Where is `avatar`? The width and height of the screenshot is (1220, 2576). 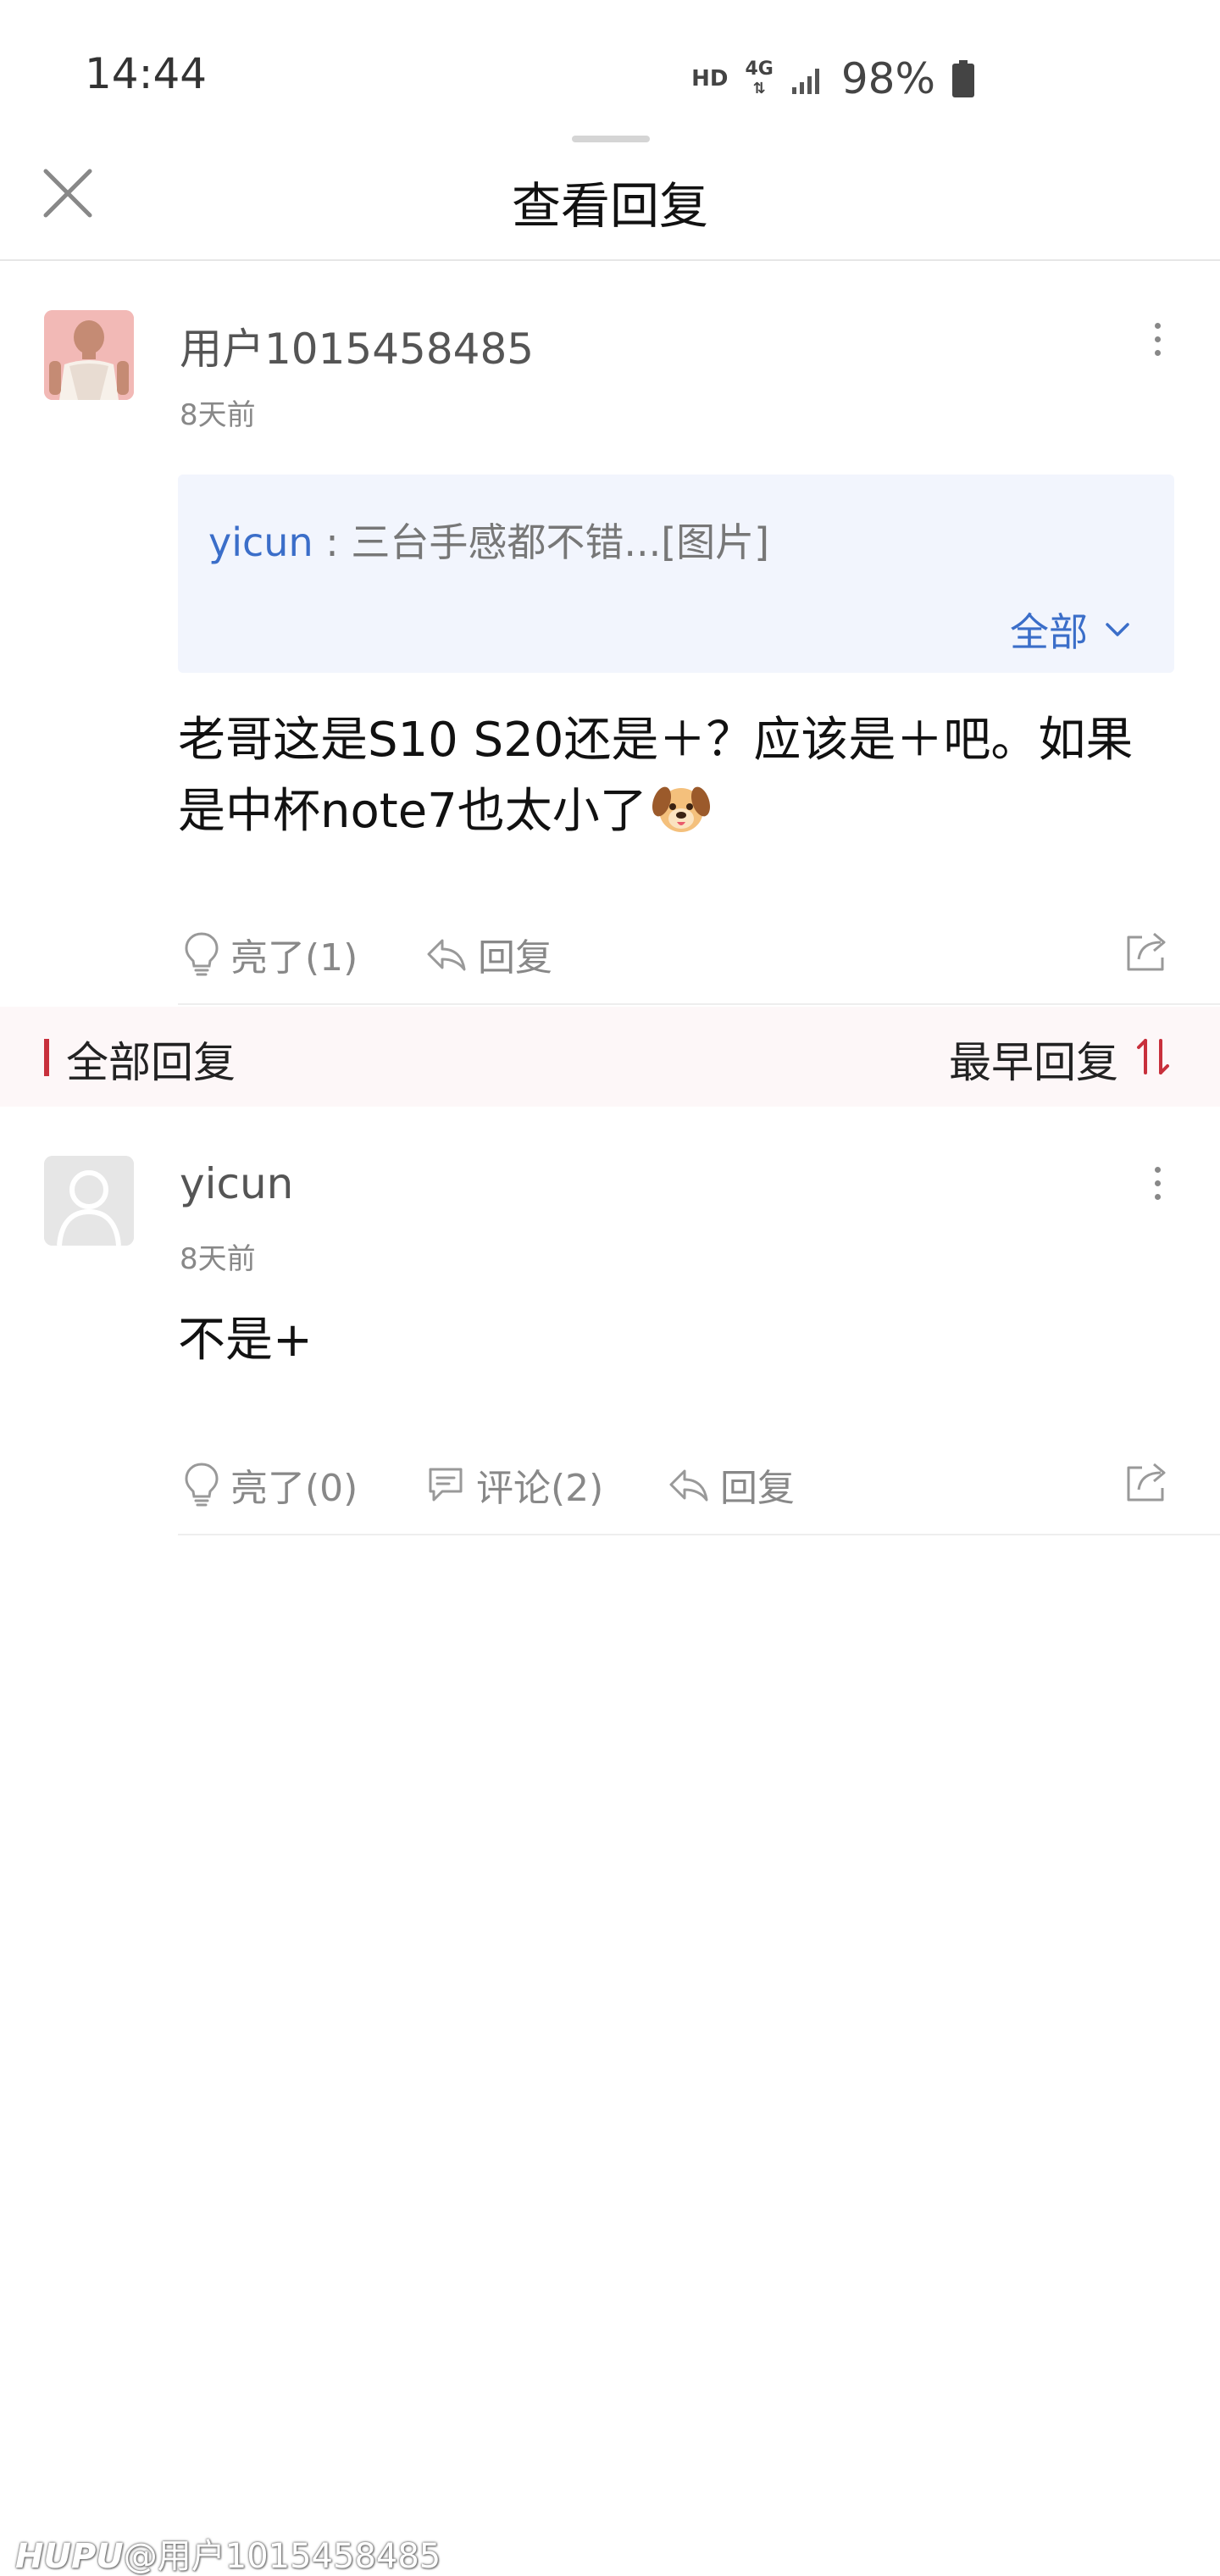 avatar is located at coordinates (89, 355).